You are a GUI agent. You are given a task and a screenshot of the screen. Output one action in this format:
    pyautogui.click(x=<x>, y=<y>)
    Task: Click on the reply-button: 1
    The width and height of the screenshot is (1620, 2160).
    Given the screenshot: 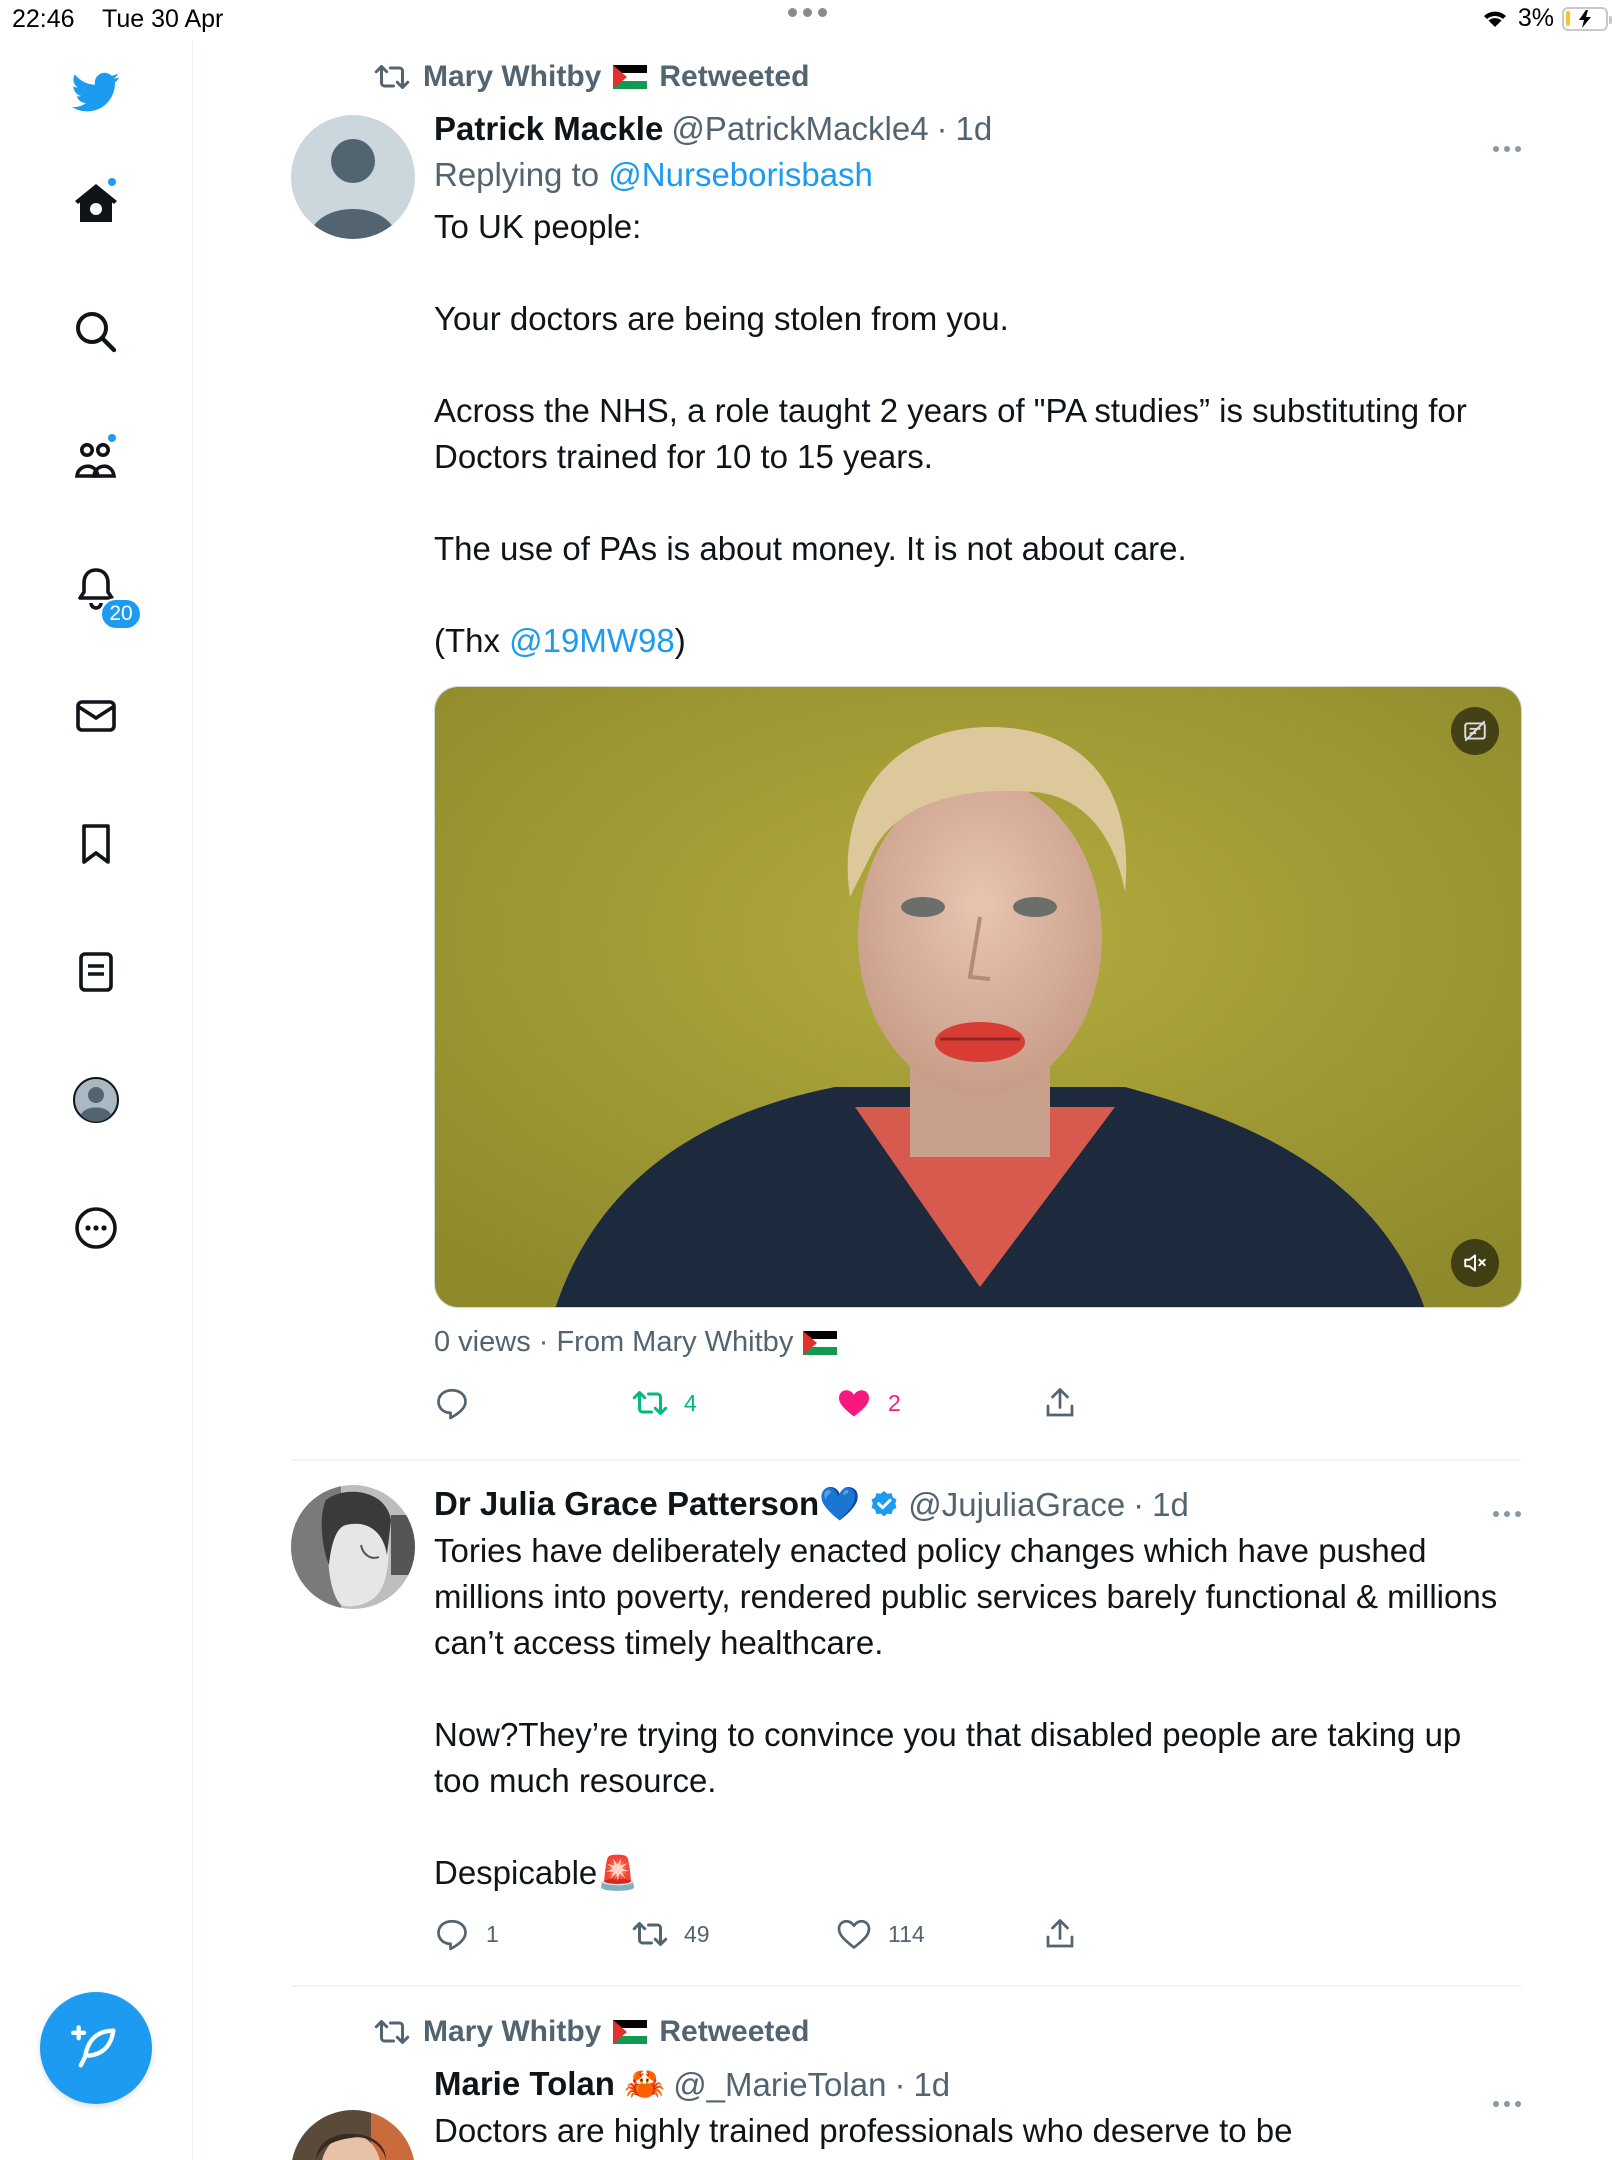 What is the action you would take?
    pyautogui.click(x=466, y=1934)
    